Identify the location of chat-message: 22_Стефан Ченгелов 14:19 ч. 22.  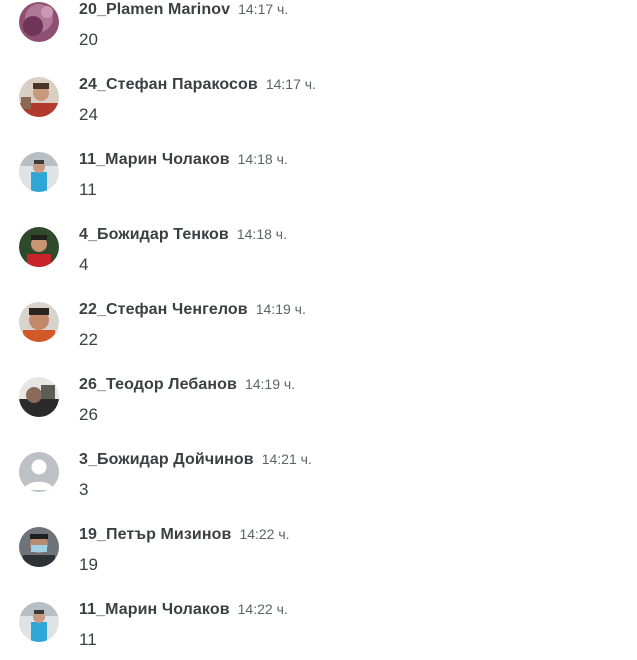
(318, 322).